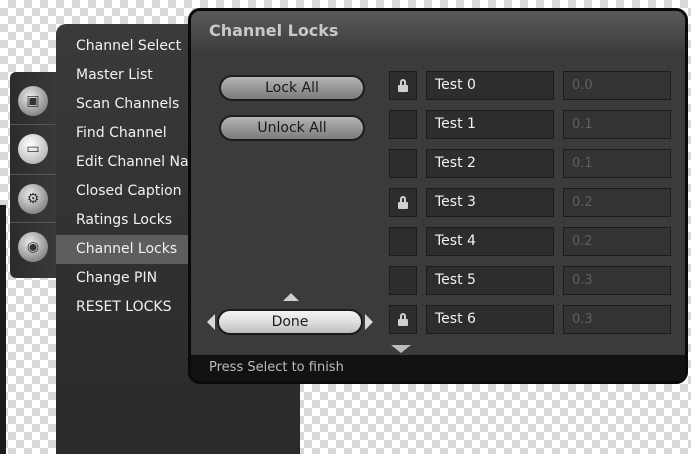  I want to click on channel-row: Test 1 0.1, so click(530, 125).